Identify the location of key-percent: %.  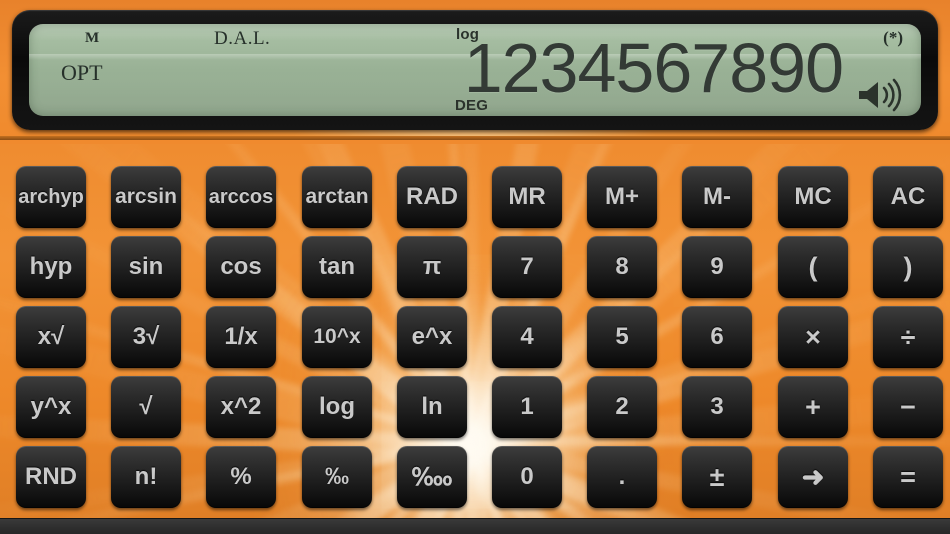
(241, 477).